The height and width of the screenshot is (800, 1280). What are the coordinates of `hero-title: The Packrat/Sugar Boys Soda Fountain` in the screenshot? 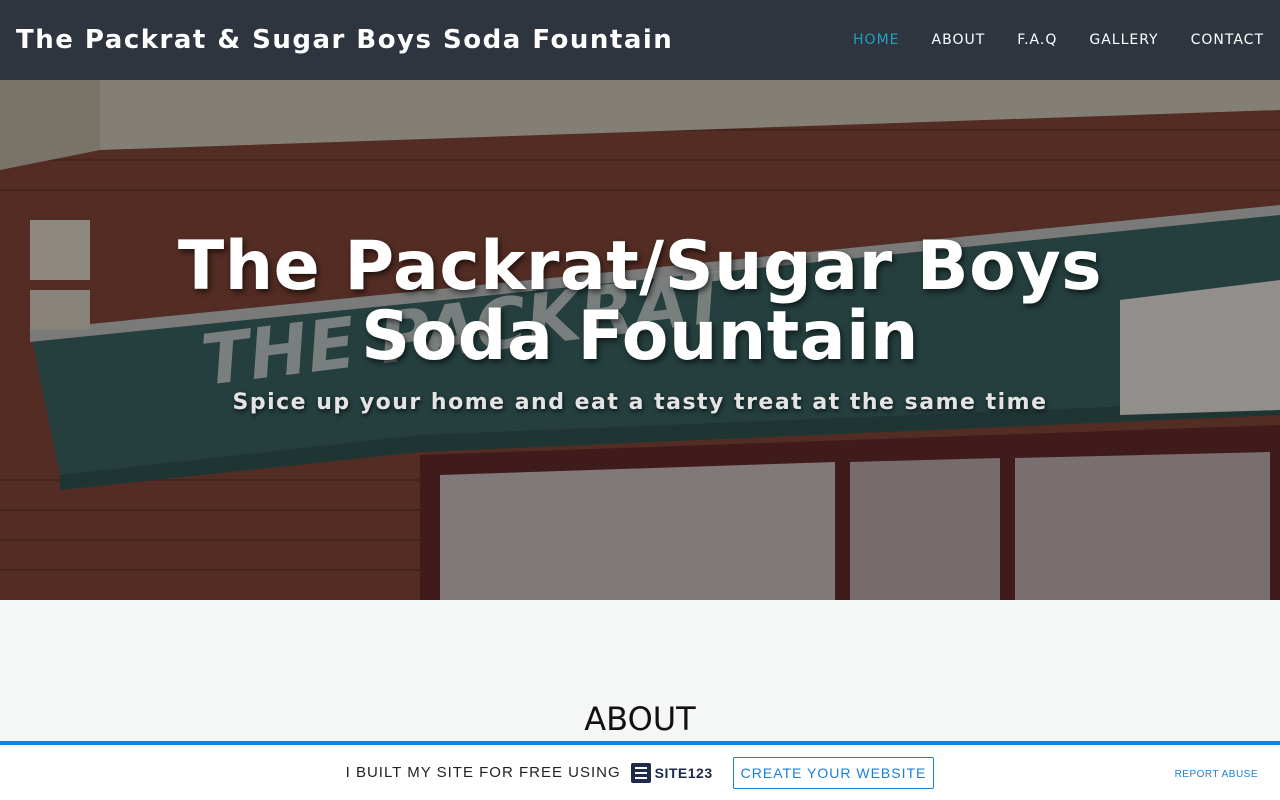 It's located at (640, 301).